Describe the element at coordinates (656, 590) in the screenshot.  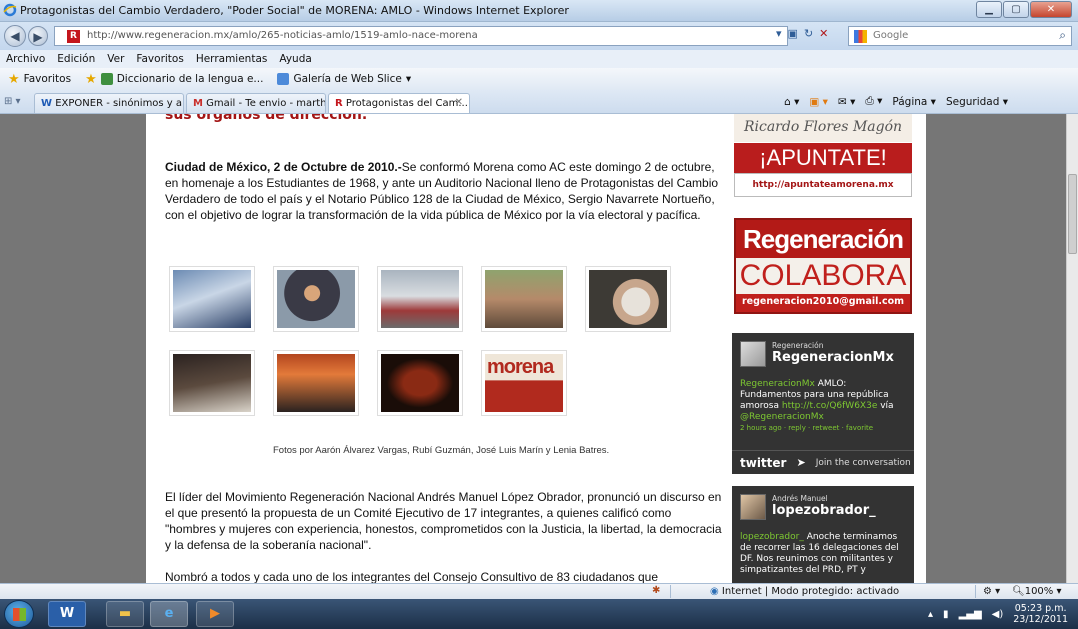
I see `popup-blocker-icon: ✱` at that location.